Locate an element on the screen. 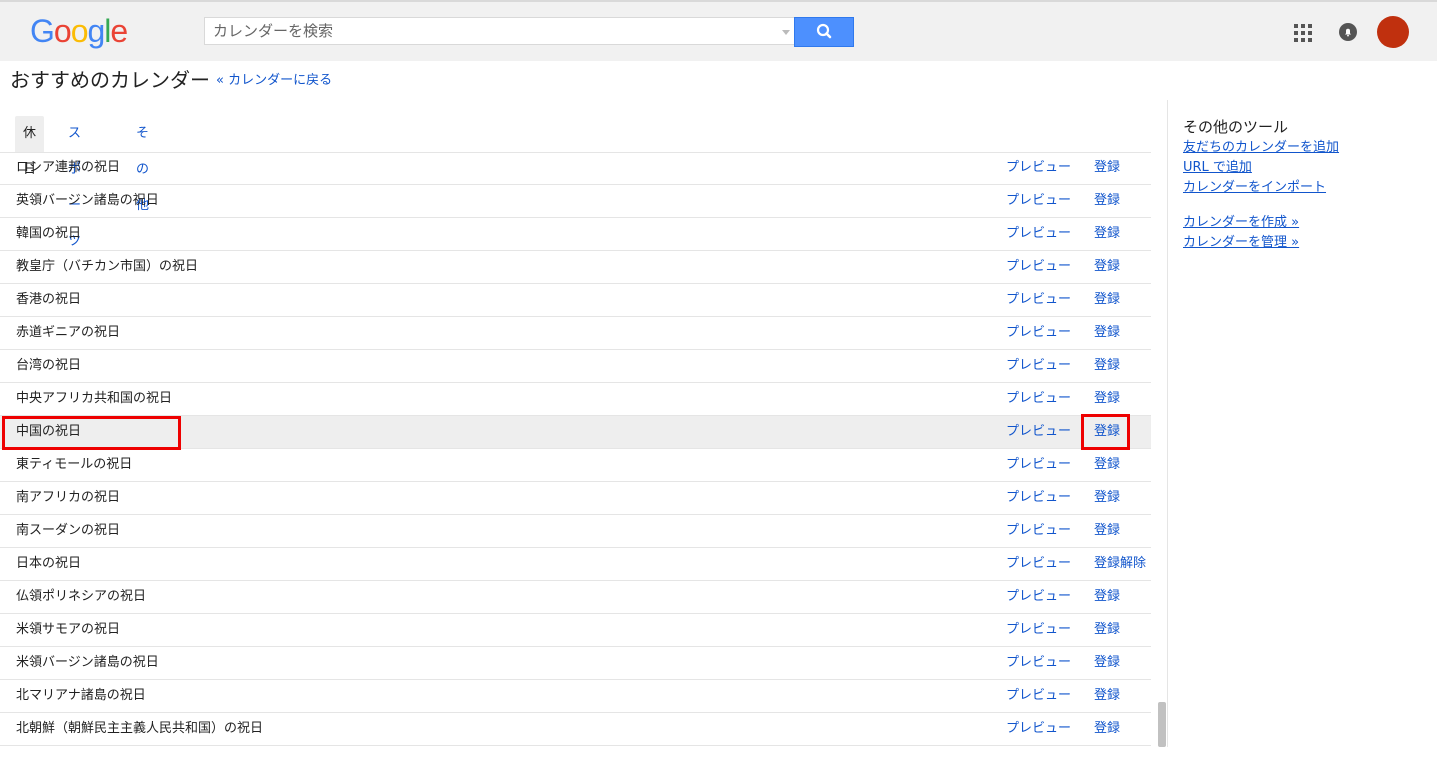 The height and width of the screenshot is (777, 1437). add-friend-calendar-link: 友だちのカレンダーを追加 is located at coordinates (1261, 148).